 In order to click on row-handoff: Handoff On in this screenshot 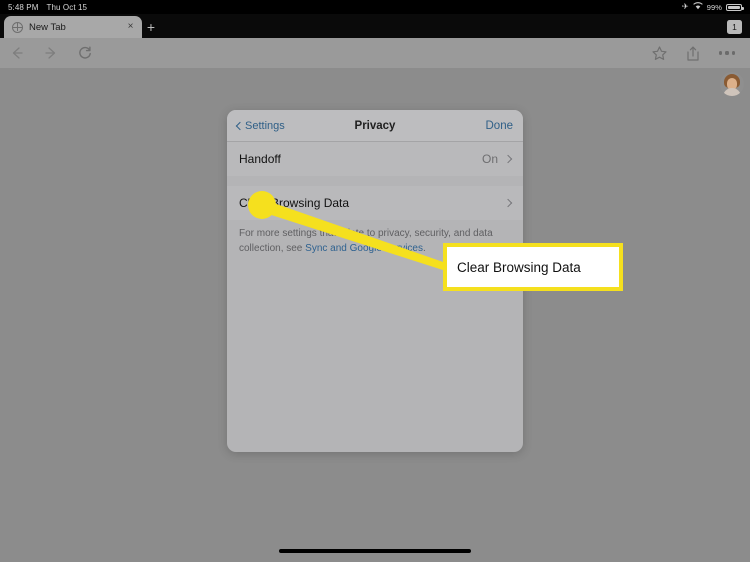, I will do `click(375, 159)`.